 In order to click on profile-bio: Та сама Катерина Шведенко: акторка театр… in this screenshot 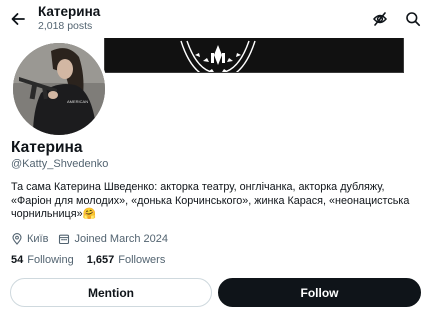, I will do `click(210, 200)`.